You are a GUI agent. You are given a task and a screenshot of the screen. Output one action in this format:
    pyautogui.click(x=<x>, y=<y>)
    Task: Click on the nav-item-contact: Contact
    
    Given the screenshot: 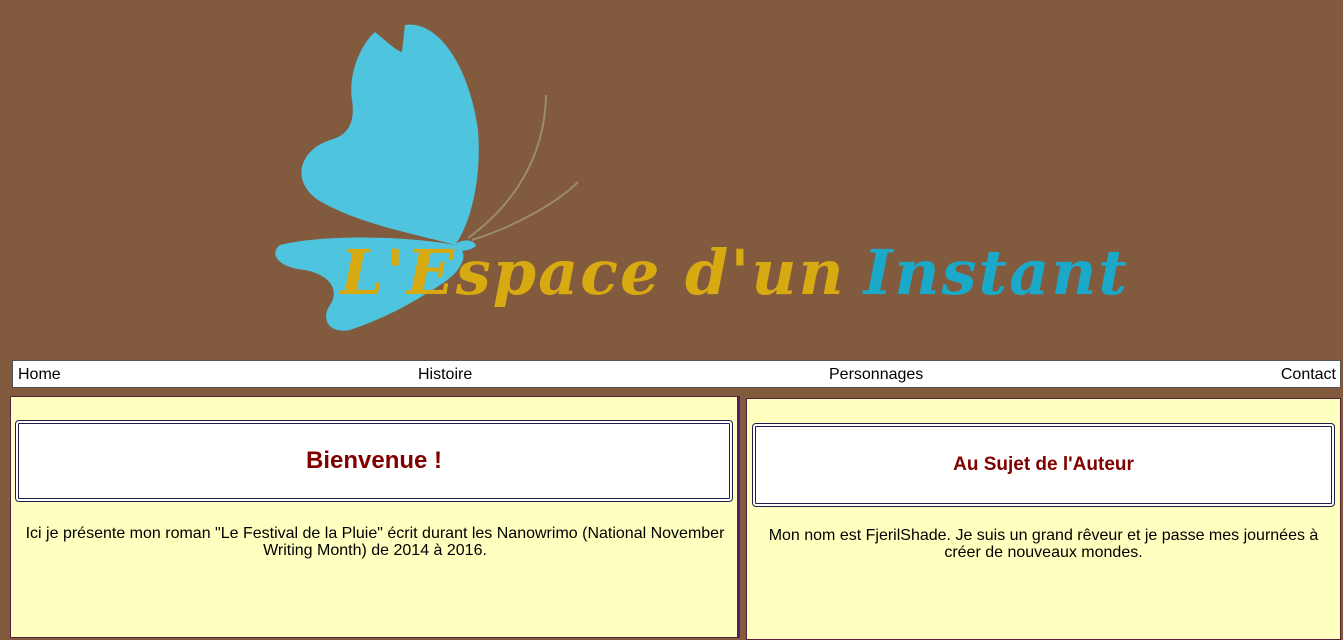 What is the action you would take?
    pyautogui.click(x=1308, y=375)
    